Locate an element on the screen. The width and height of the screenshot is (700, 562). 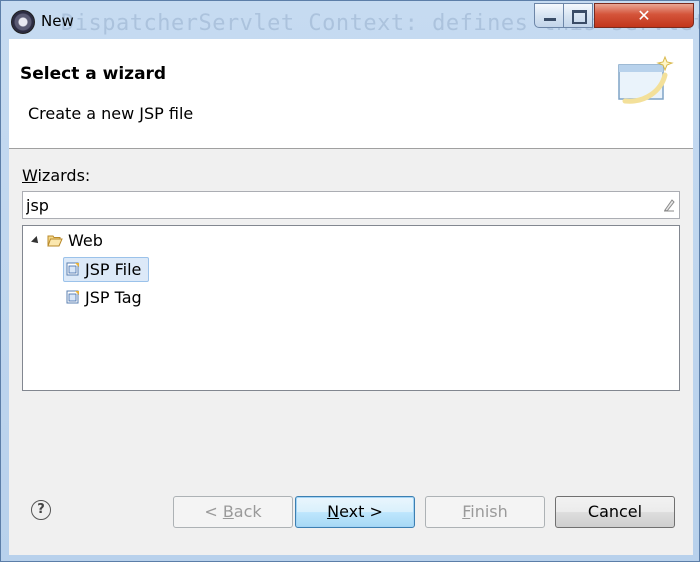
tree-item-label: JSP Tag is located at coordinates (113, 297).